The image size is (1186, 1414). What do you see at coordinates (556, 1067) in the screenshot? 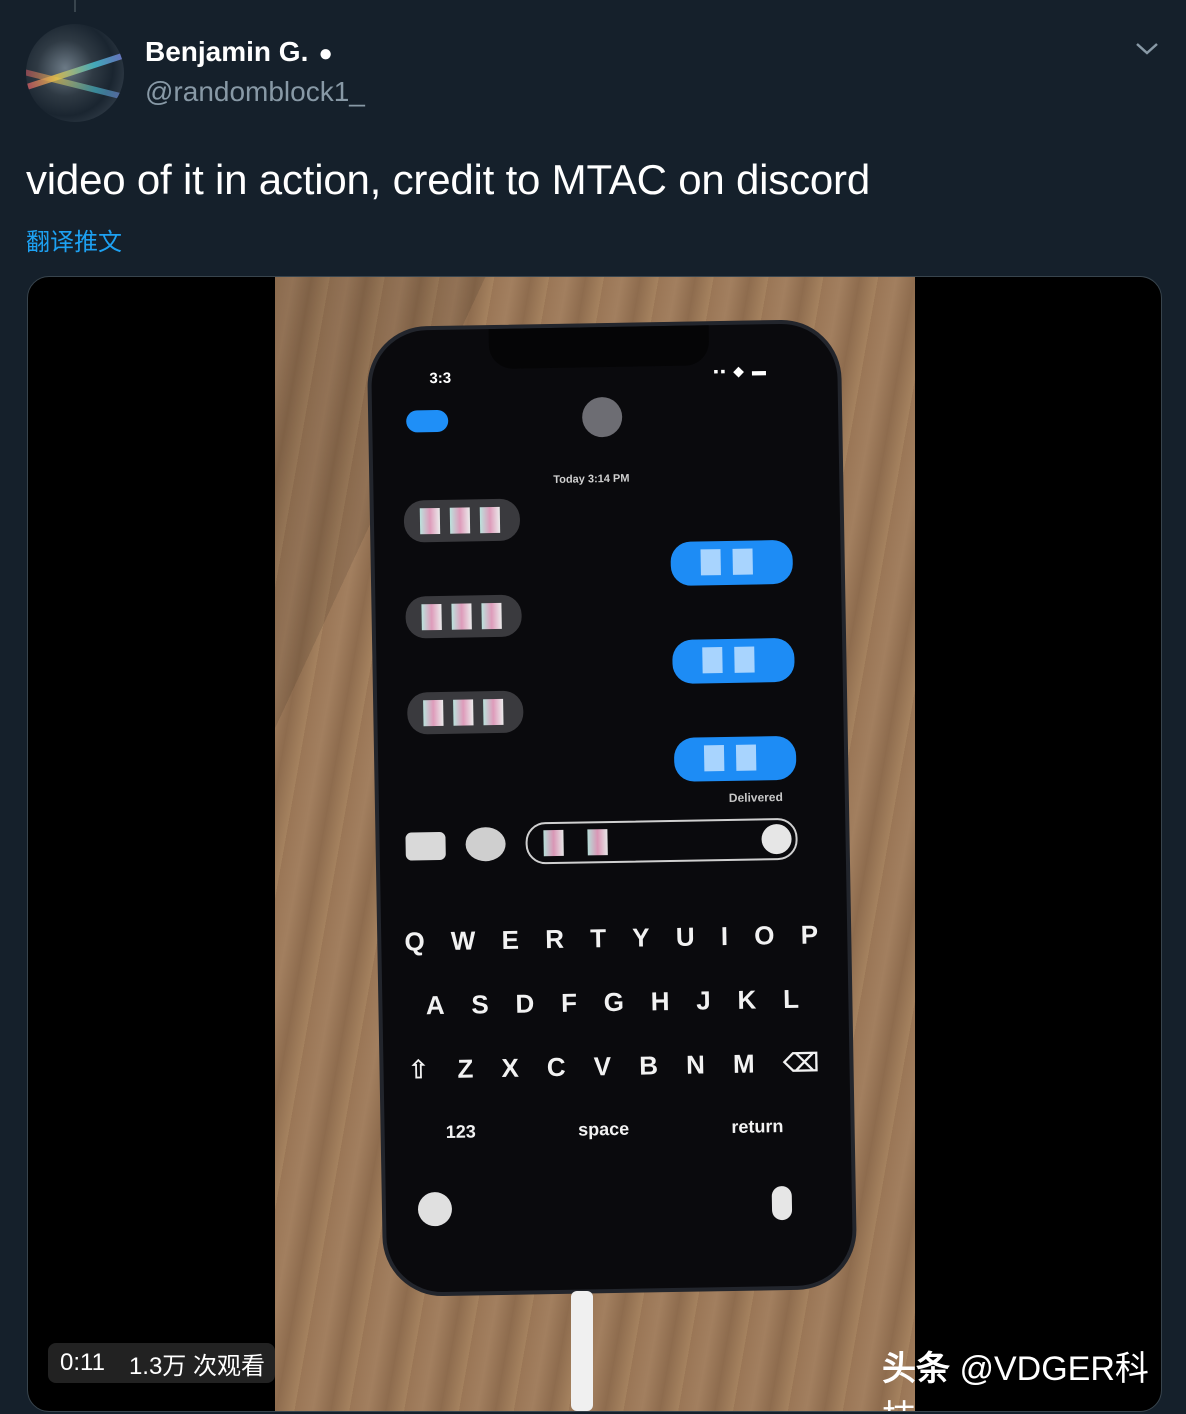
I see `key: C` at bounding box center [556, 1067].